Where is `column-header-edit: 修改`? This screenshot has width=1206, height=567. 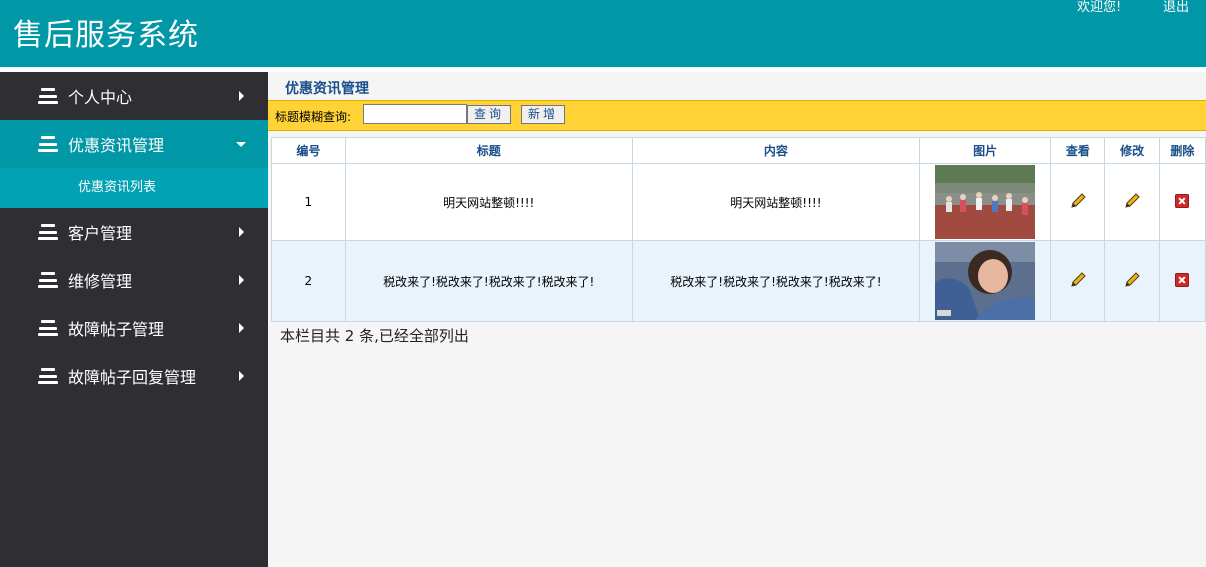
column-header-edit: 修改 is located at coordinates (1132, 150).